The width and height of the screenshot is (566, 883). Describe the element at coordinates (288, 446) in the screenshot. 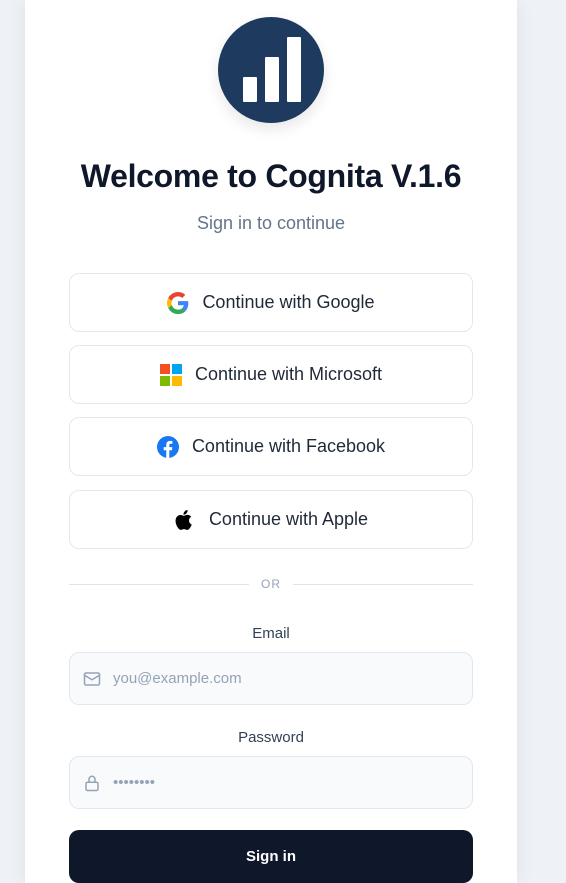

I see `facebook-signin-label: Continue with Facebook` at that location.